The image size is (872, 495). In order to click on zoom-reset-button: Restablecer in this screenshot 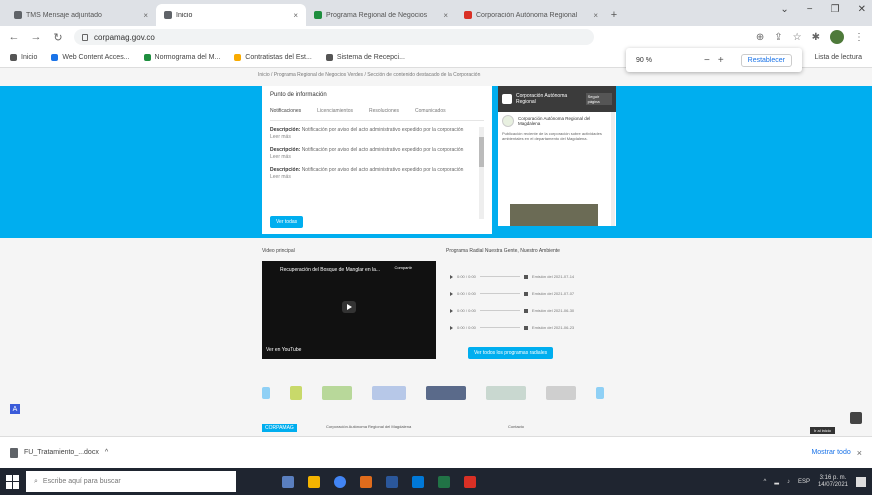, I will do `click(766, 60)`.